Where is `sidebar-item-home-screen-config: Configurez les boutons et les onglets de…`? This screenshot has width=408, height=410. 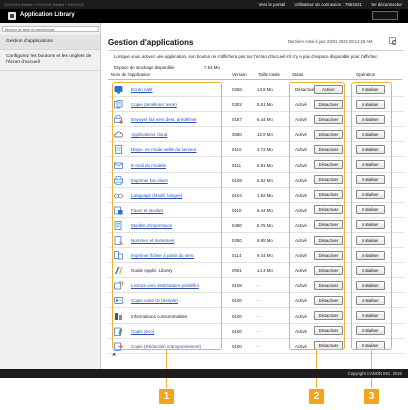
sidebar-item-home-screen-config: Configurez les boutons et les onglets de… is located at coordinates (50, 60).